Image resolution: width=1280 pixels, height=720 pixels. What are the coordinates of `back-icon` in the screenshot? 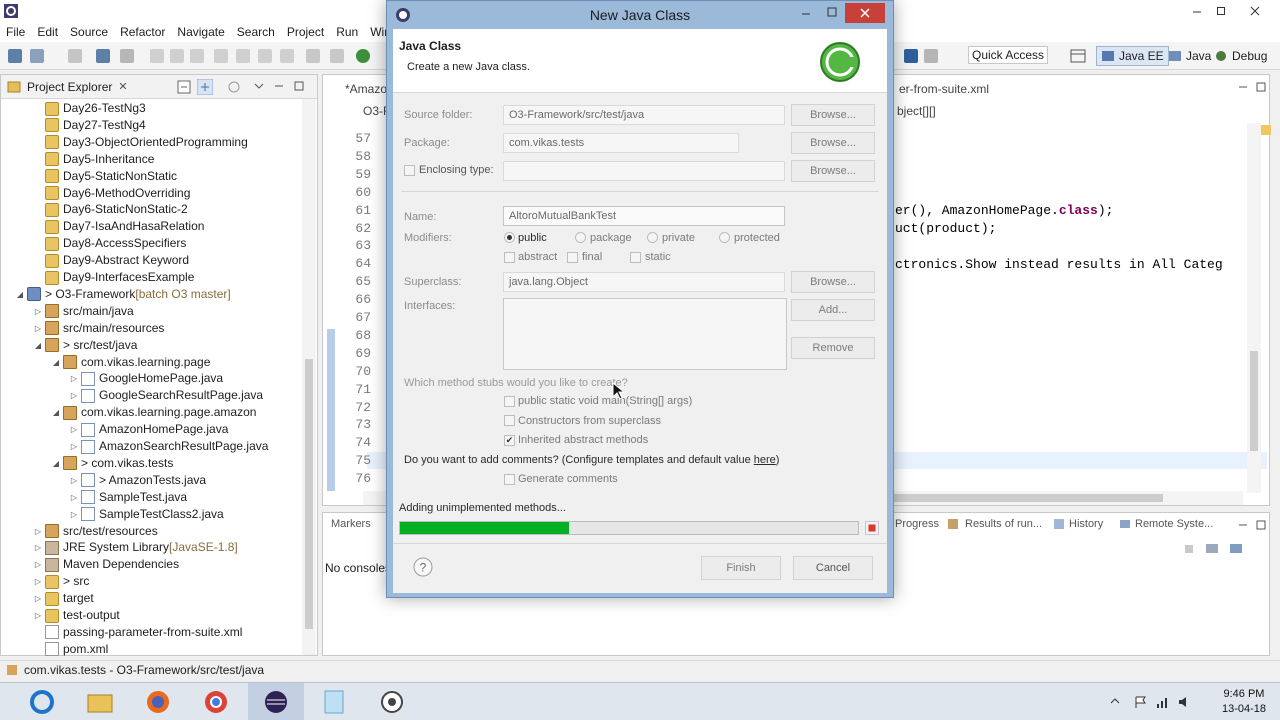 It's located at (911, 56).